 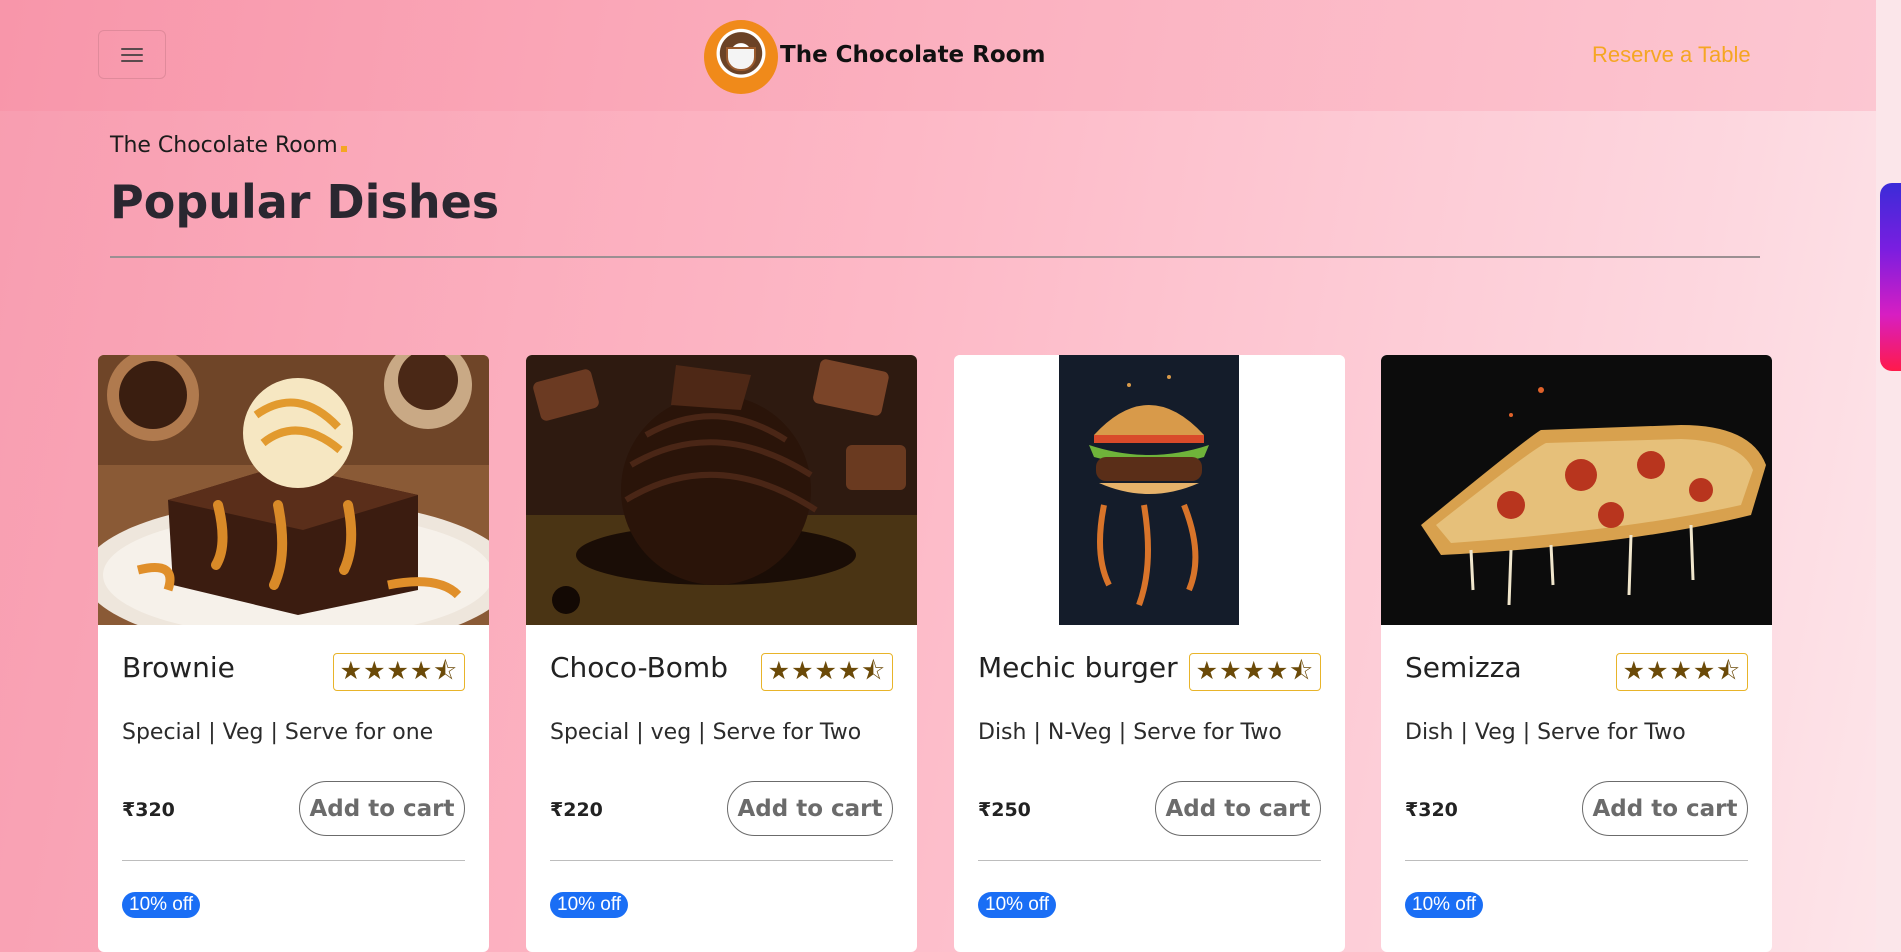 I want to click on dish-name: Choco-Bomb, so click(x=639, y=667).